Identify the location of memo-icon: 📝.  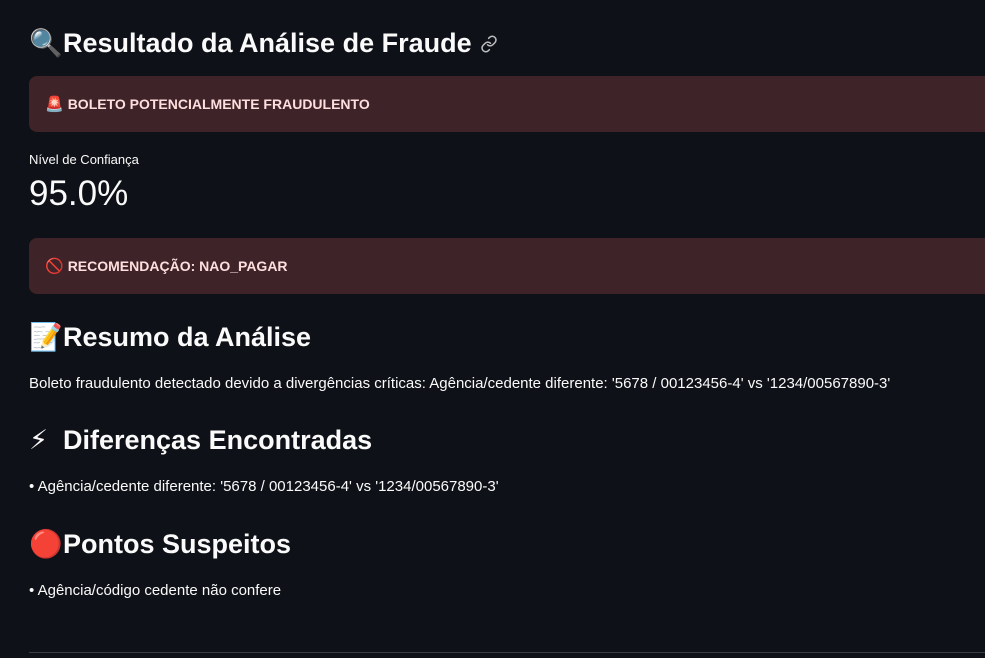
(46, 337).